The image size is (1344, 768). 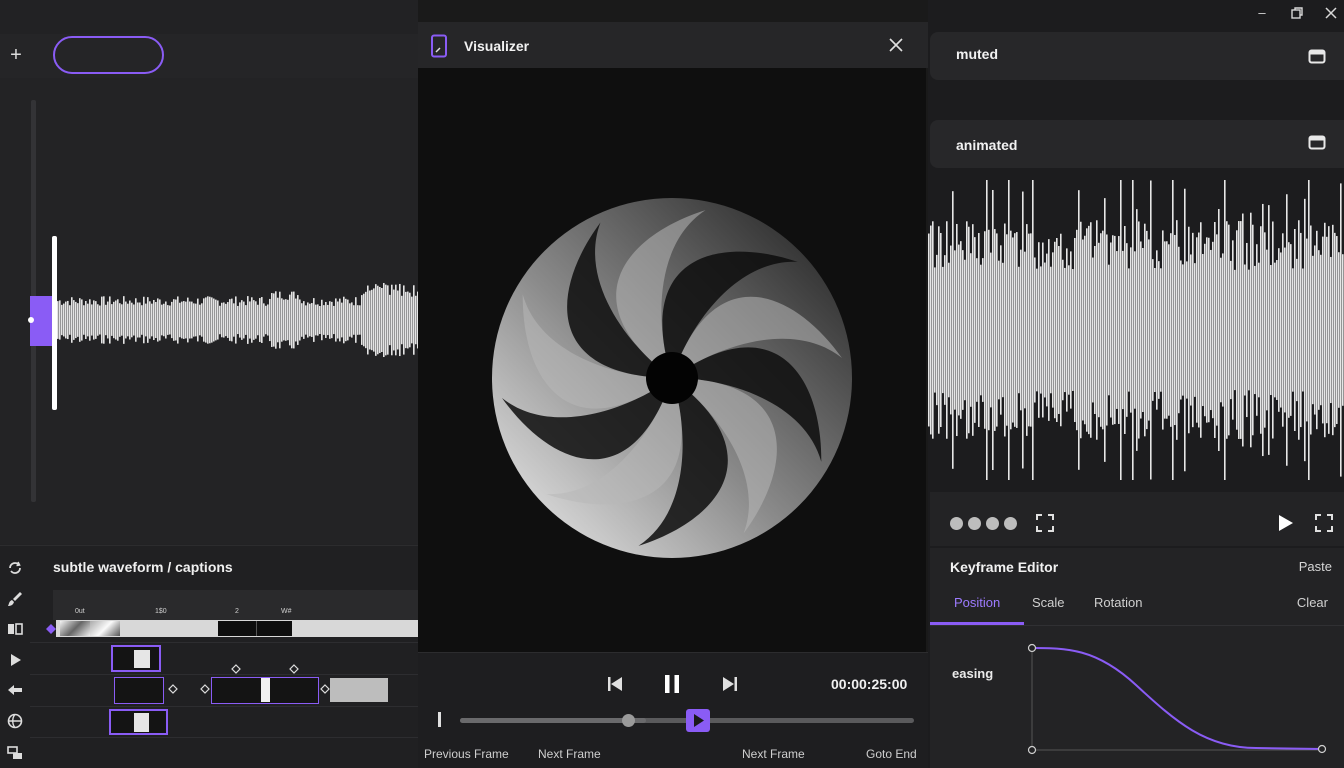 What do you see at coordinates (891, 754) in the screenshot?
I see `goto-end-link: Goto End` at bounding box center [891, 754].